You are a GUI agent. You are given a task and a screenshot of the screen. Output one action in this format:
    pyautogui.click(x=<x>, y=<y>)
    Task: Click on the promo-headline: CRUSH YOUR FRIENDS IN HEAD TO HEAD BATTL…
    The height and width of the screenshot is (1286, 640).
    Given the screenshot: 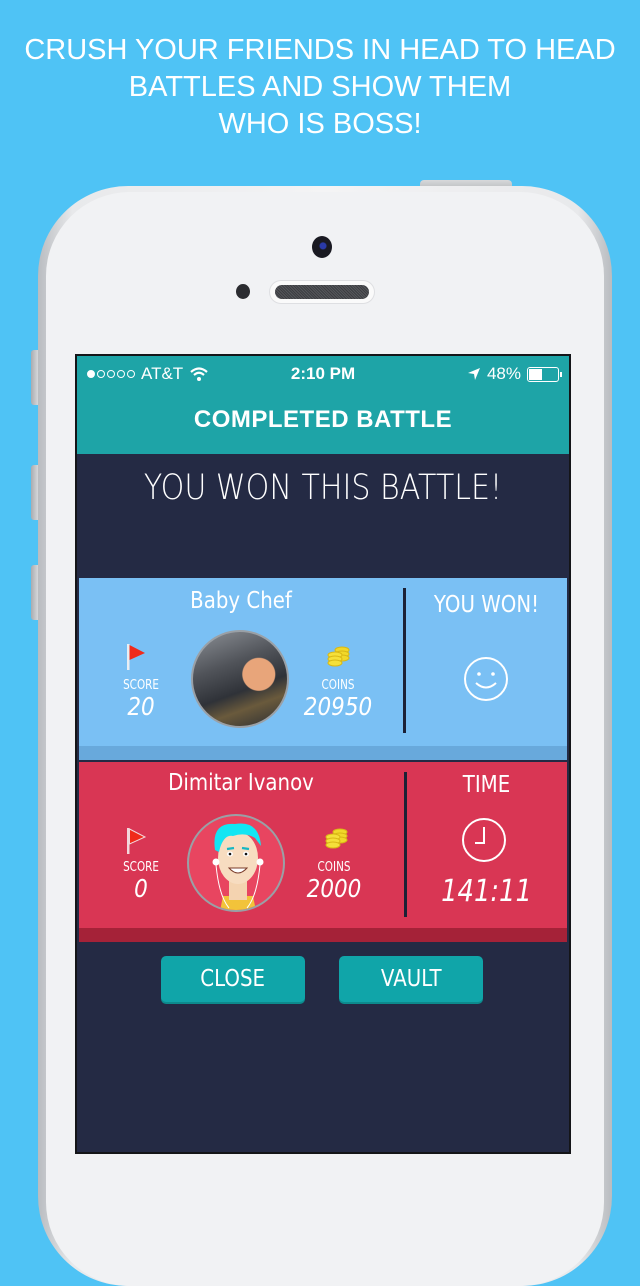 What is the action you would take?
    pyautogui.click(x=320, y=87)
    